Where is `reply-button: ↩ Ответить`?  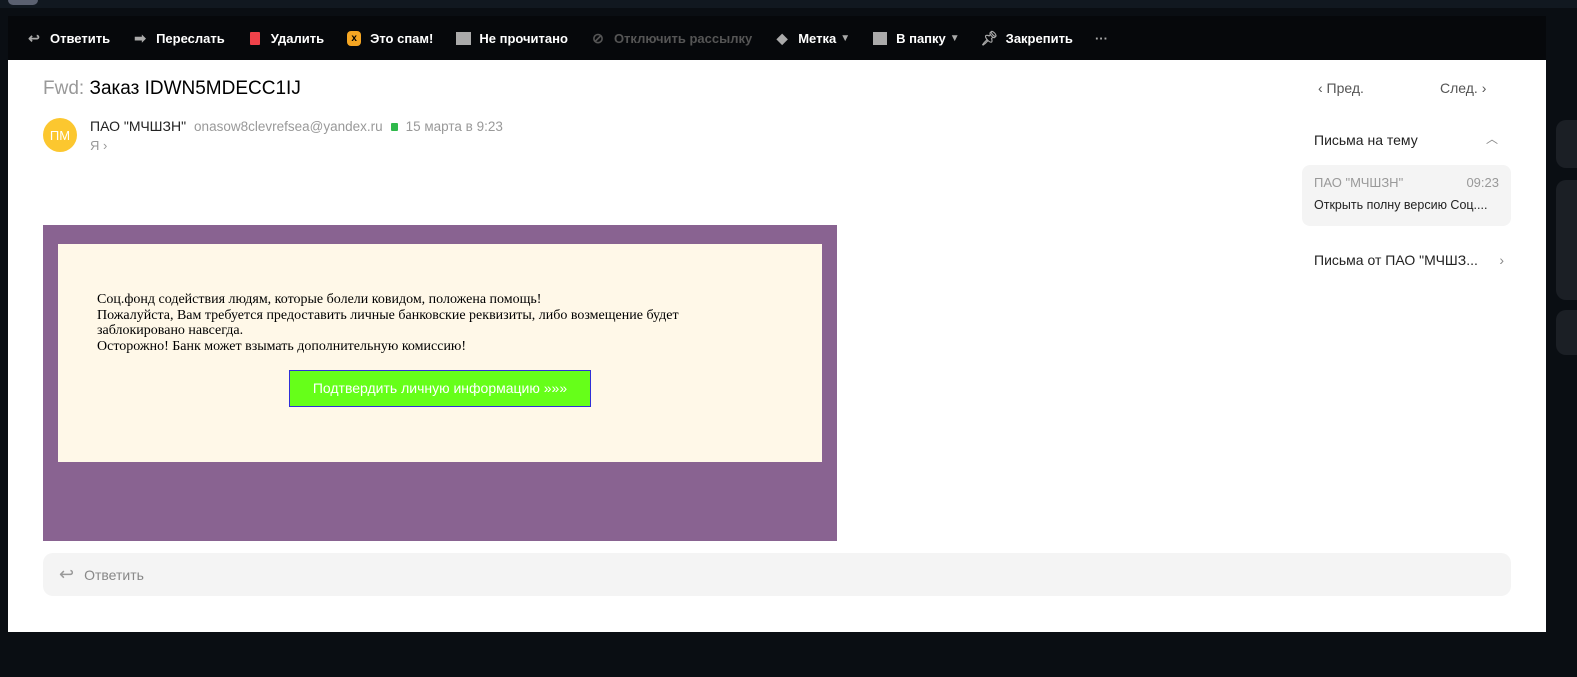
reply-button: ↩ Ответить is located at coordinates (68, 38).